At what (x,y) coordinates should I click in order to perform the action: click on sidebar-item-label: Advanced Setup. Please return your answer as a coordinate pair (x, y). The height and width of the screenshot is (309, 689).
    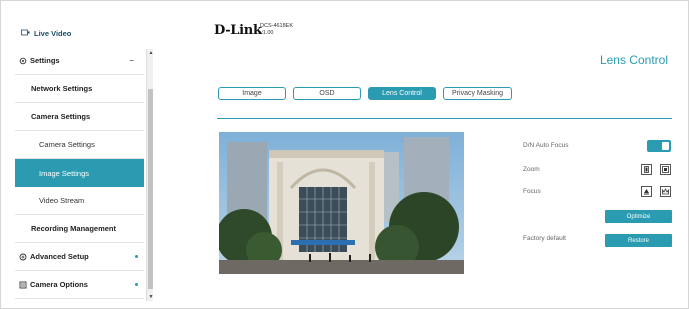
    Looking at the image, I should click on (59, 256).